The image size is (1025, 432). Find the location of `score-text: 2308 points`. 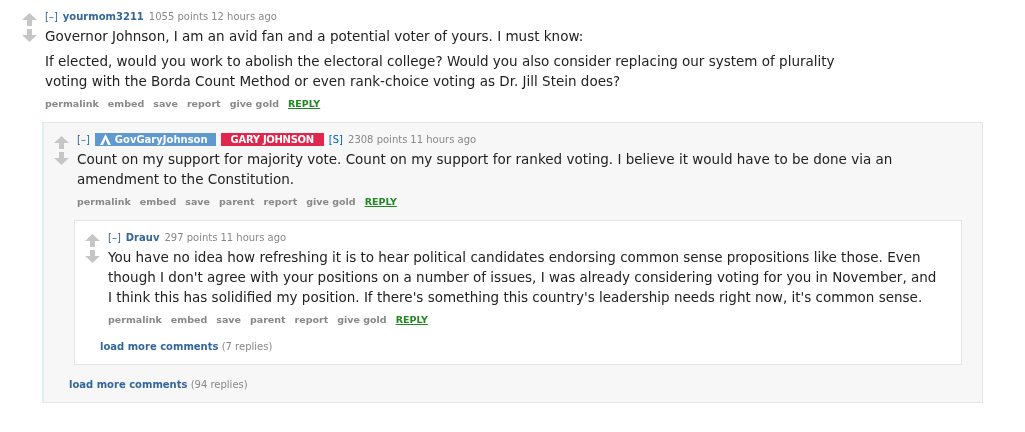

score-text: 2308 points is located at coordinates (378, 139).